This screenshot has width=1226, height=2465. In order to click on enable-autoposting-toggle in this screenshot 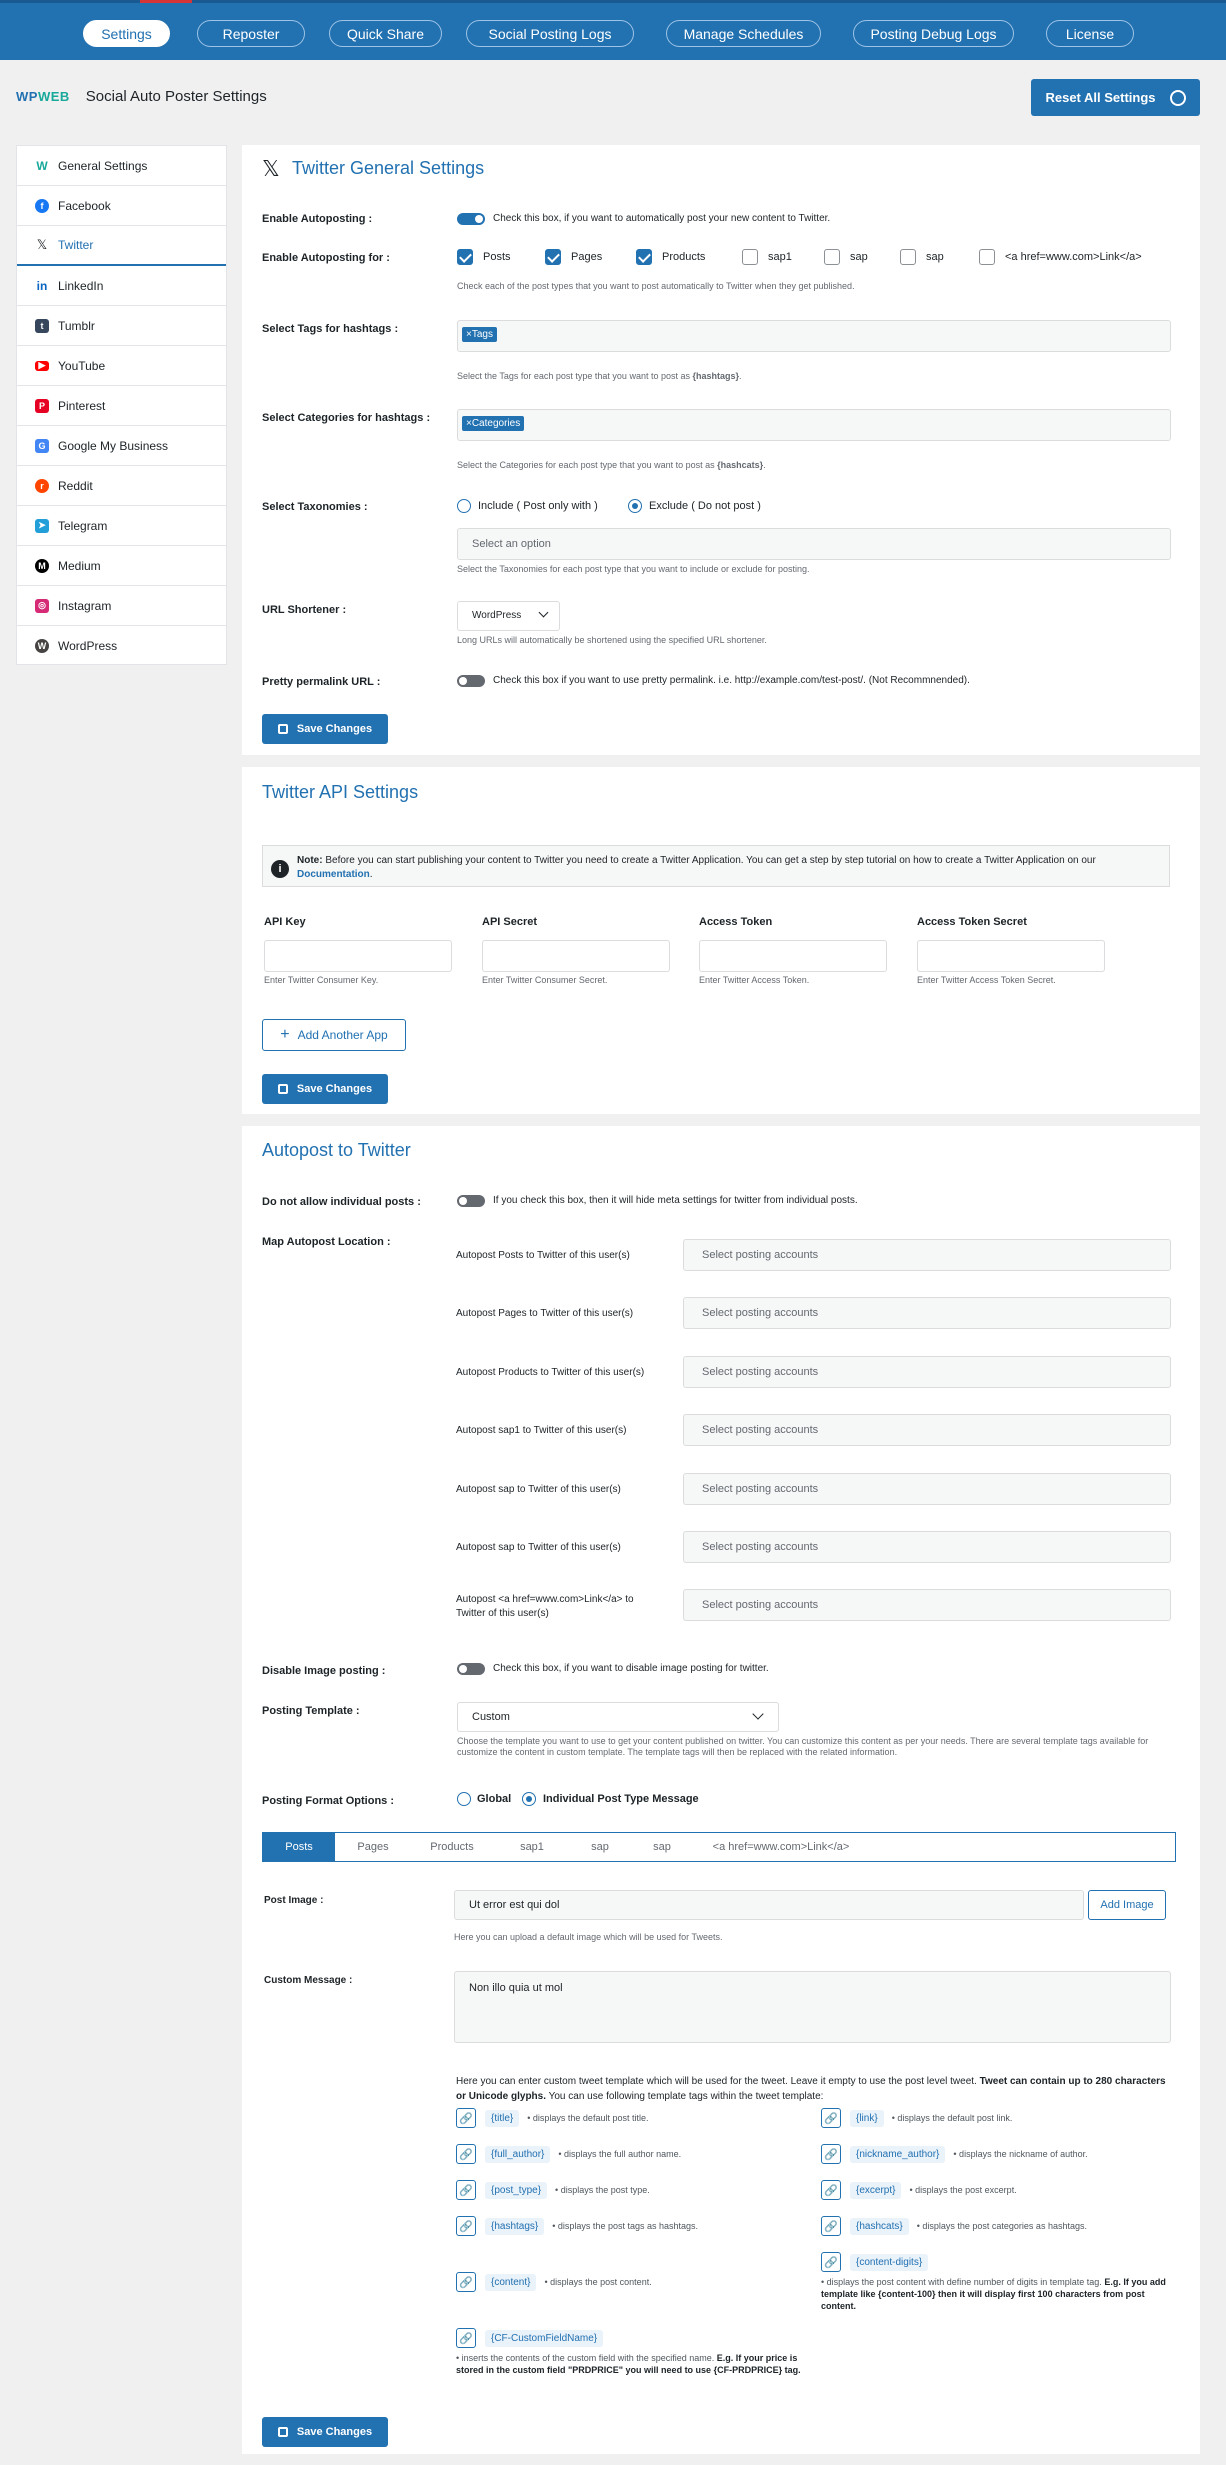, I will do `click(471, 219)`.